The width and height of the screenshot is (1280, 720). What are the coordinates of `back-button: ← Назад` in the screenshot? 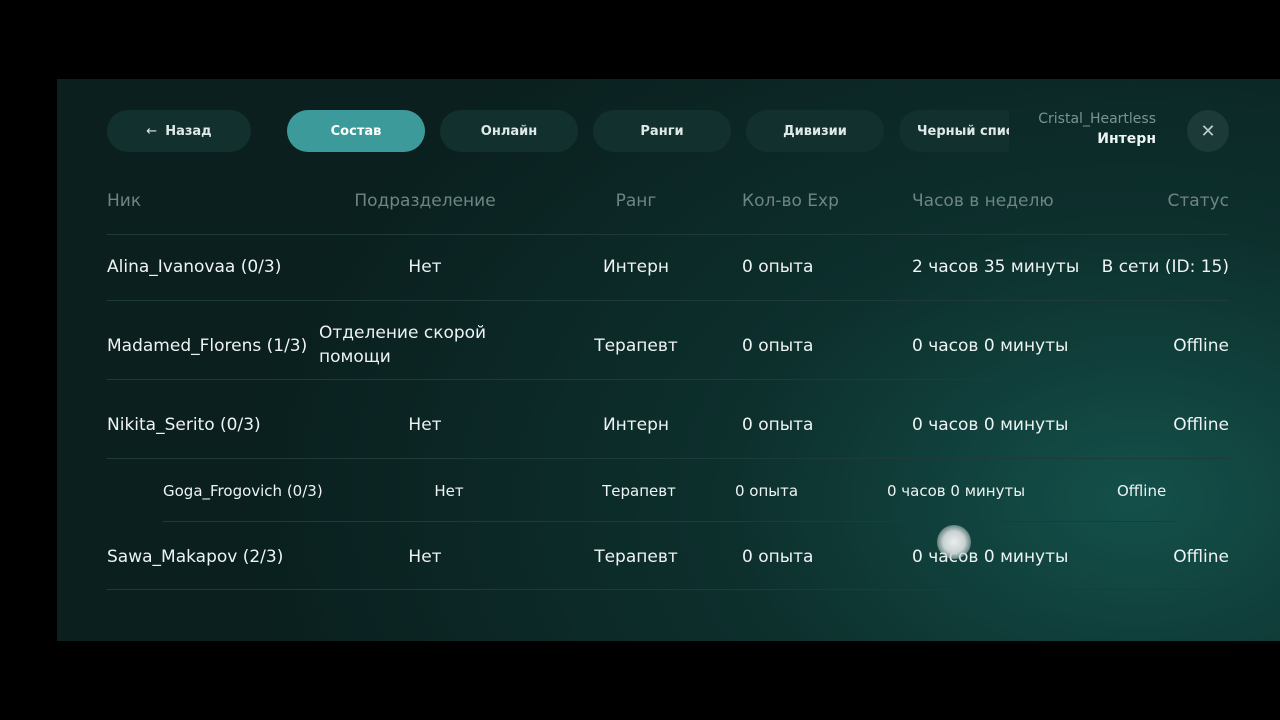 It's located at (179, 131).